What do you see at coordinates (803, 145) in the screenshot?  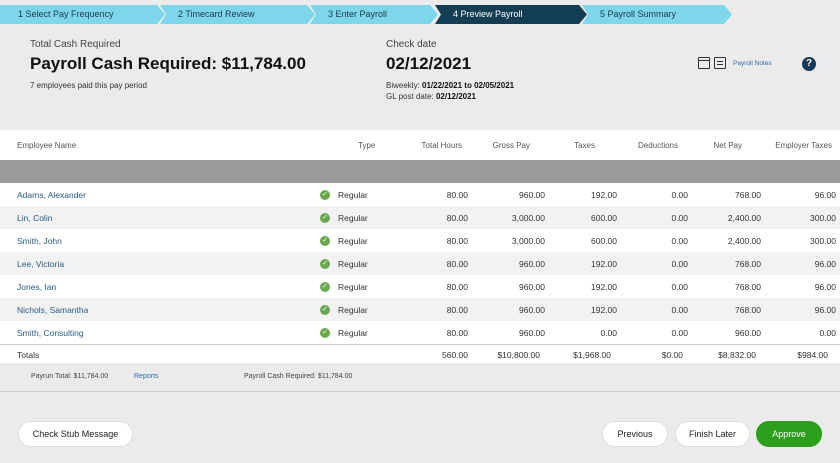 I see `col-employer-taxes: Employer Taxes` at bounding box center [803, 145].